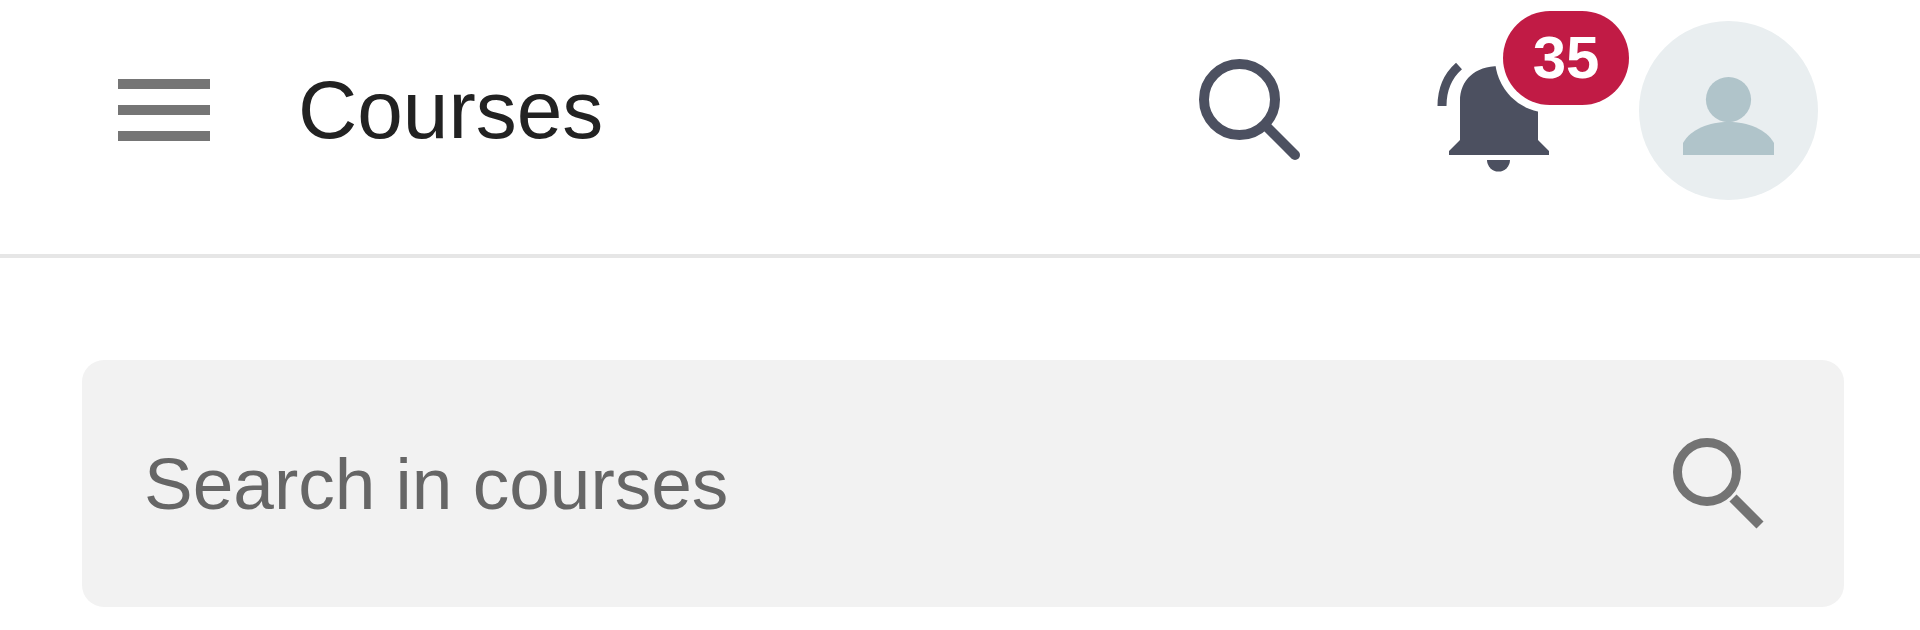 This screenshot has width=1920, height=630. Describe the element at coordinates (451, 109) in the screenshot. I see `page-title: Courses` at that location.